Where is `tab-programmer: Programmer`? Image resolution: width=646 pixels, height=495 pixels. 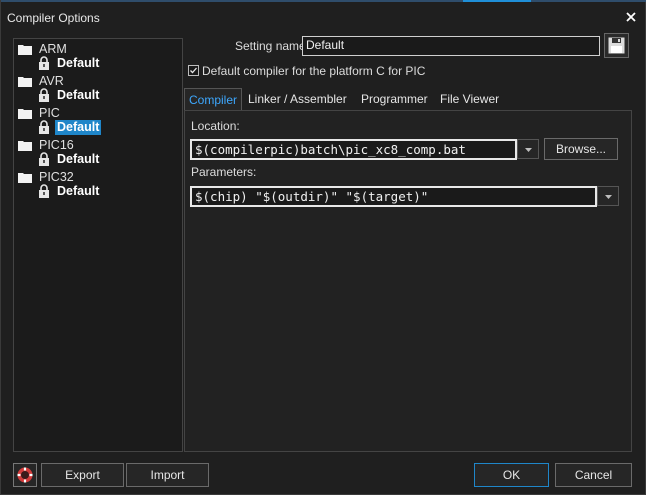
tab-programmer: Programmer is located at coordinates (394, 99).